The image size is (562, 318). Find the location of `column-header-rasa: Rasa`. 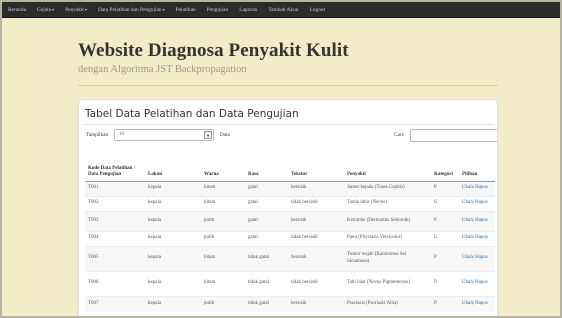

column-header-rasa: Rasa is located at coordinates (266, 165).